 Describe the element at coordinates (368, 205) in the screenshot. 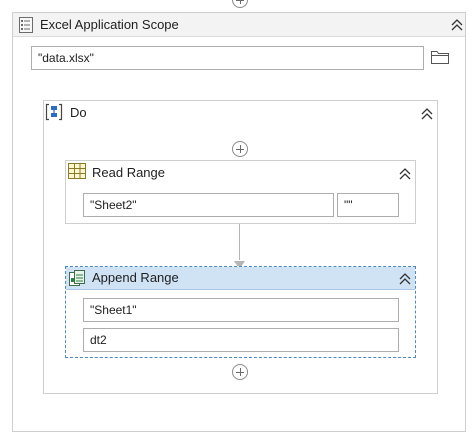

I see `range-input: ""` at that location.